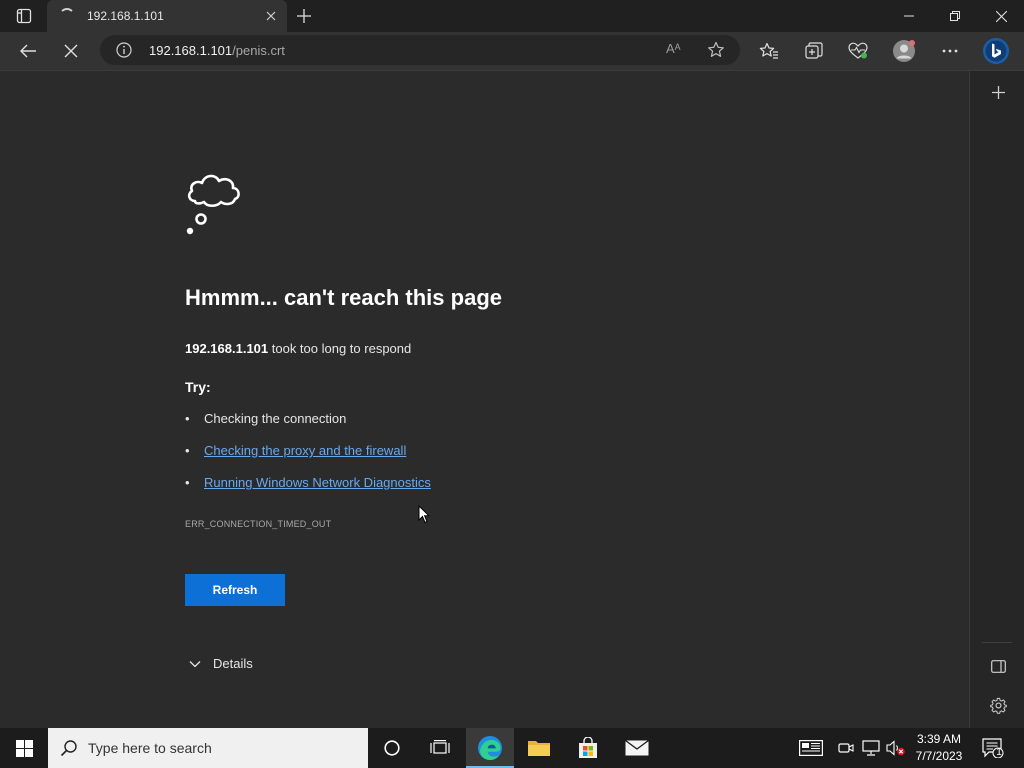  I want to click on search-icon, so click(68, 748).